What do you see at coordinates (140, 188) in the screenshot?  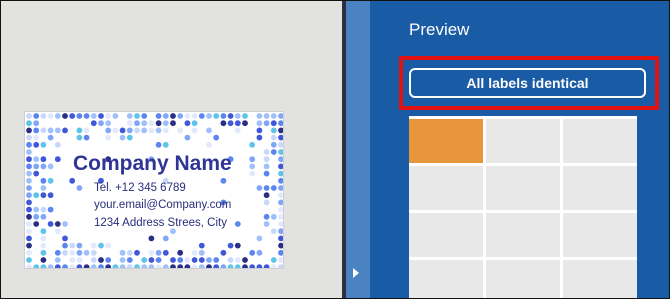 I see `phone-text: Tel. +12 345 6789` at bounding box center [140, 188].